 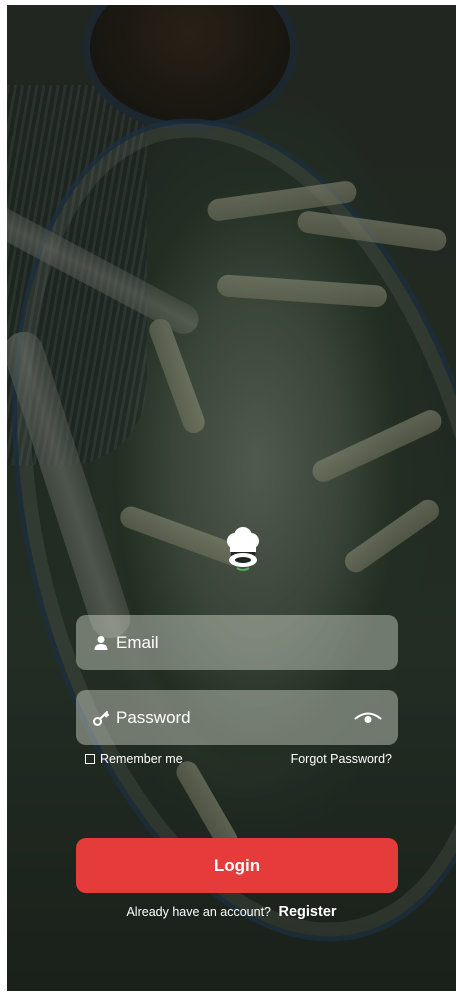 What do you see at coordinates (308, 912) in the screenshot?
I see `register-link: Register` at bounding box center [308, 912].